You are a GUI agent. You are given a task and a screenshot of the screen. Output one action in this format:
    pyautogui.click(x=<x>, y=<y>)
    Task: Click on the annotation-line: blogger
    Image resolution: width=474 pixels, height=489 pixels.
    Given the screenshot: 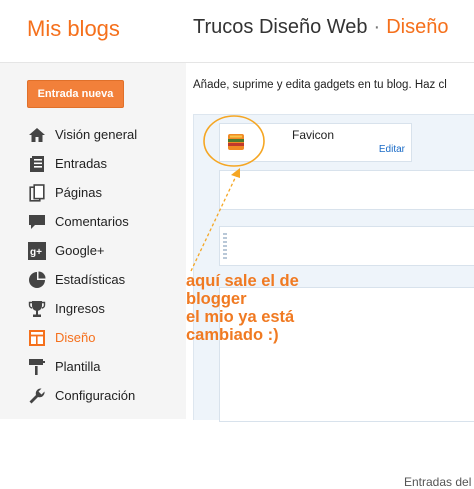 What is the action you would take?
    pyautogui.click(x=216, y=299)
    